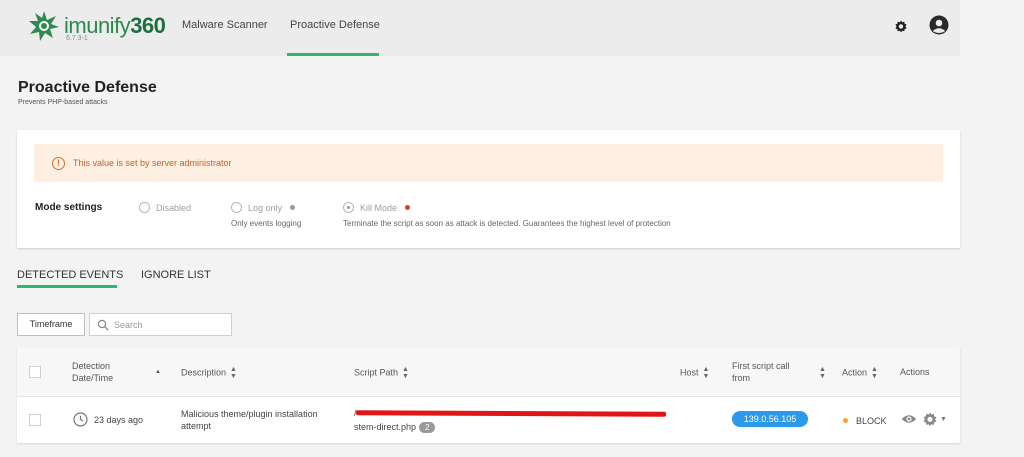  What do you see at coordinates (144, 207) in the screenshot?
I see `radio-disabled-circle` at bounding box center [144, 207].